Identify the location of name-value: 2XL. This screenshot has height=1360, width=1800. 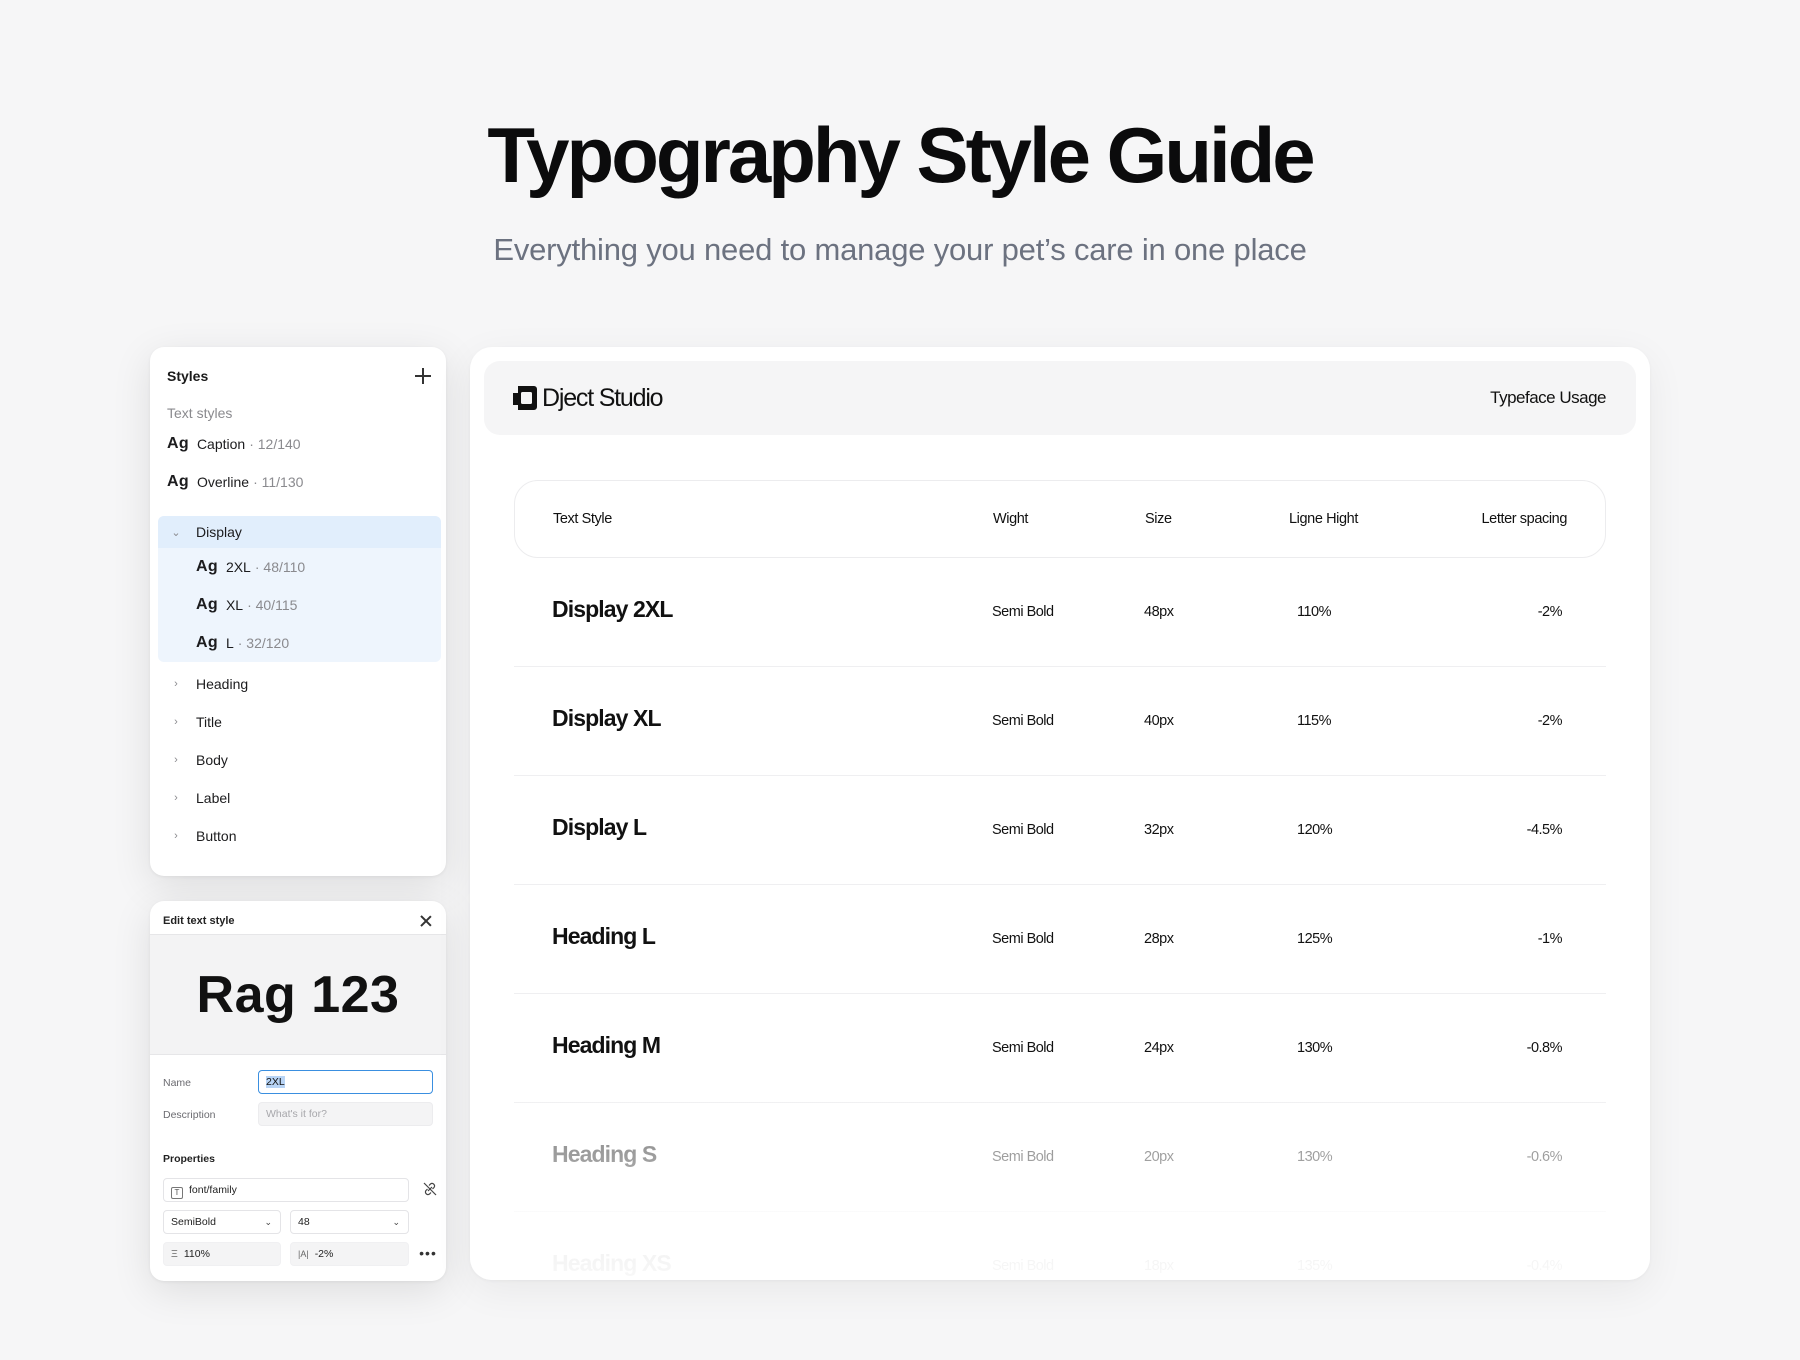
(275, 1082).